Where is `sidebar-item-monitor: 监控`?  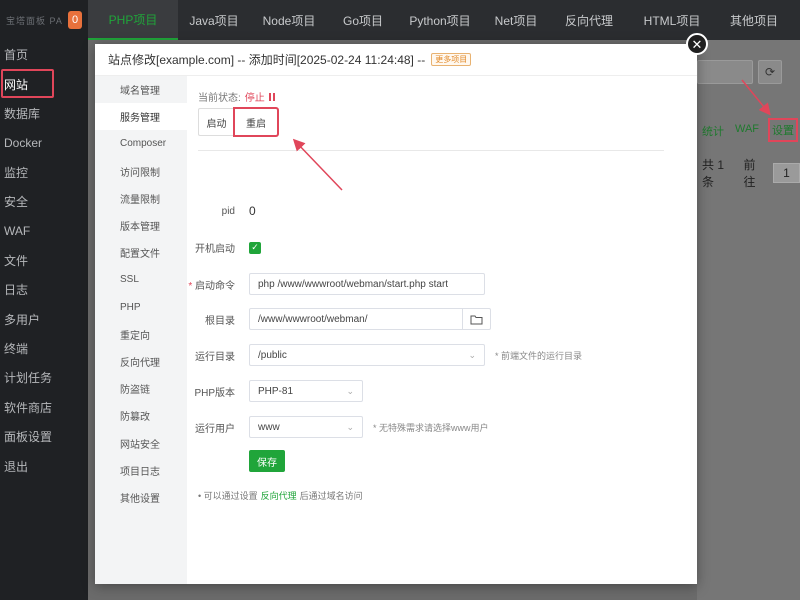
sidebar-item-monitor: 监控 is located at coordinates (44, 172).